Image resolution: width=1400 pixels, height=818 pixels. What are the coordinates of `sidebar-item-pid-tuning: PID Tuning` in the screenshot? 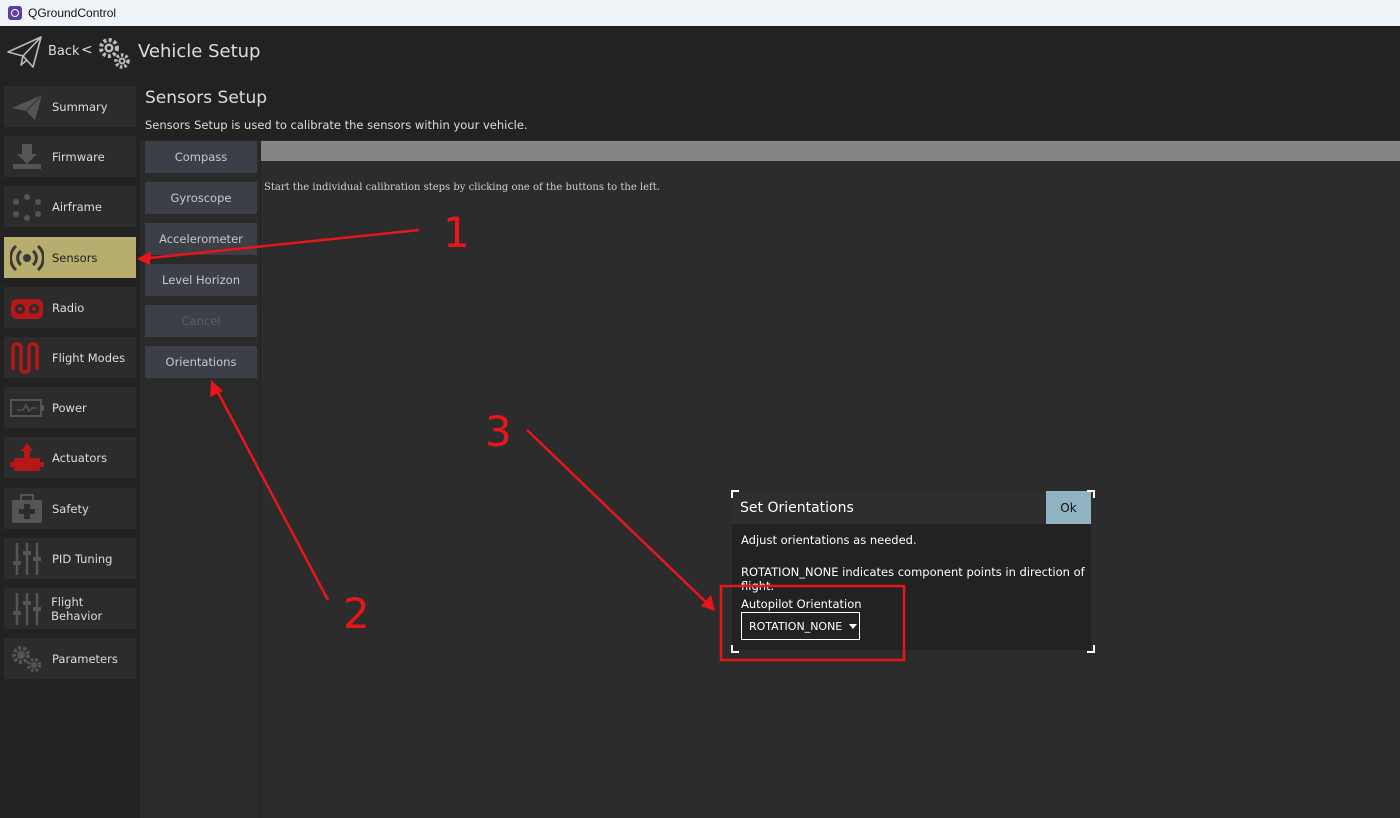 It's located at (70, 558).